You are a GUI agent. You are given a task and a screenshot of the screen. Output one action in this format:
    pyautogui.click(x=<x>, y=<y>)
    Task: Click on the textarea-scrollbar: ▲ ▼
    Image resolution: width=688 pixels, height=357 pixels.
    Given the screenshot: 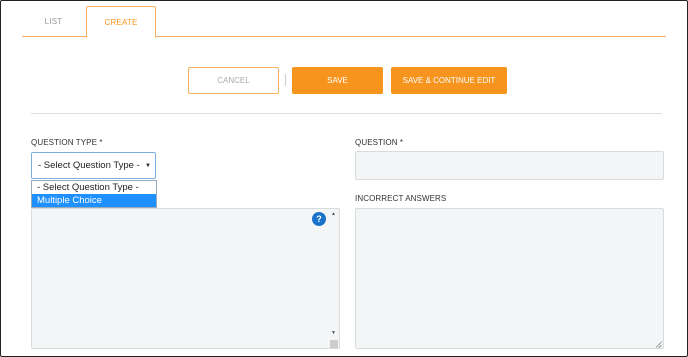 What is the action you would take?
    pyautogui.click(x=334, y=278)
    